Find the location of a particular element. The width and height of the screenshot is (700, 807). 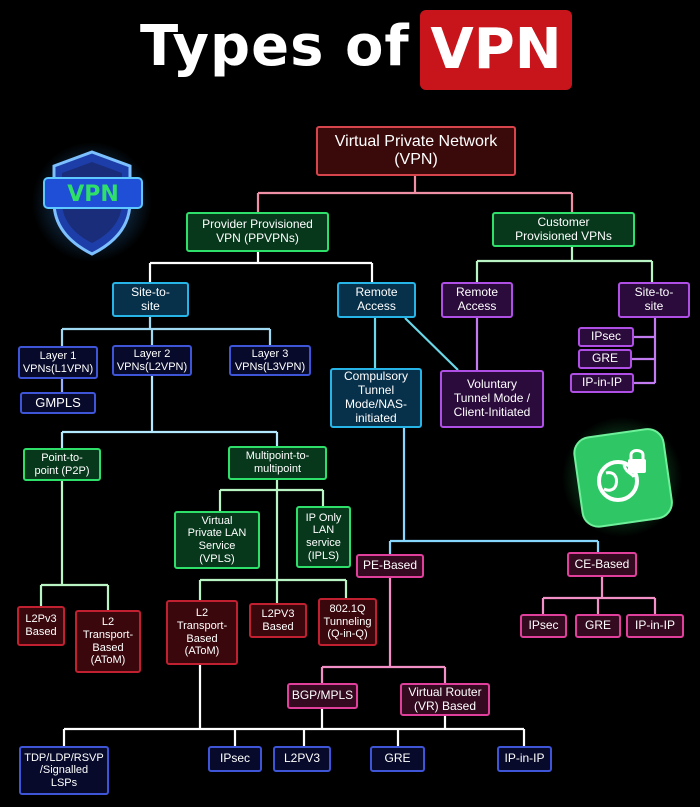

node-ipinip-bottom: IP-in-IP is located at coordinates (524, 759).